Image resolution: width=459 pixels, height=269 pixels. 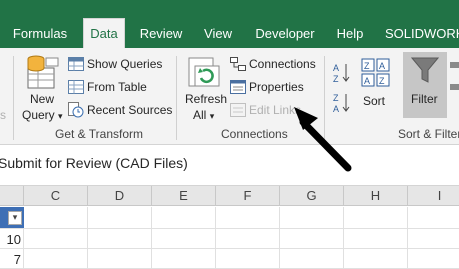 What do you see at coordinates (425, 85) in the screenshot?
I see `filter-button: Filter` at bounding box center [425, 85].